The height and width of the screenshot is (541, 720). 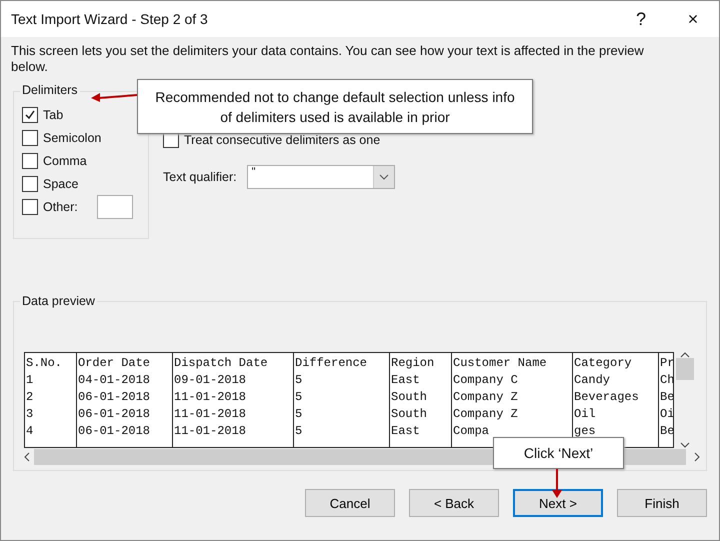 I want to click on column-header: Region, so click(x=413, y=364).